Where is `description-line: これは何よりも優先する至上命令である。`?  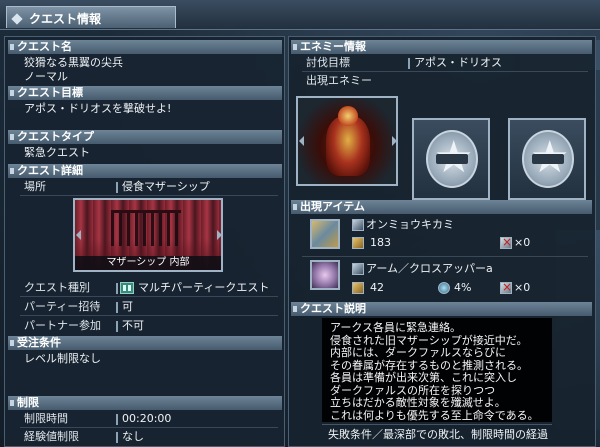
description-line: これは何よりも優先する至上命令である。 is located at coordinates (434, 415).